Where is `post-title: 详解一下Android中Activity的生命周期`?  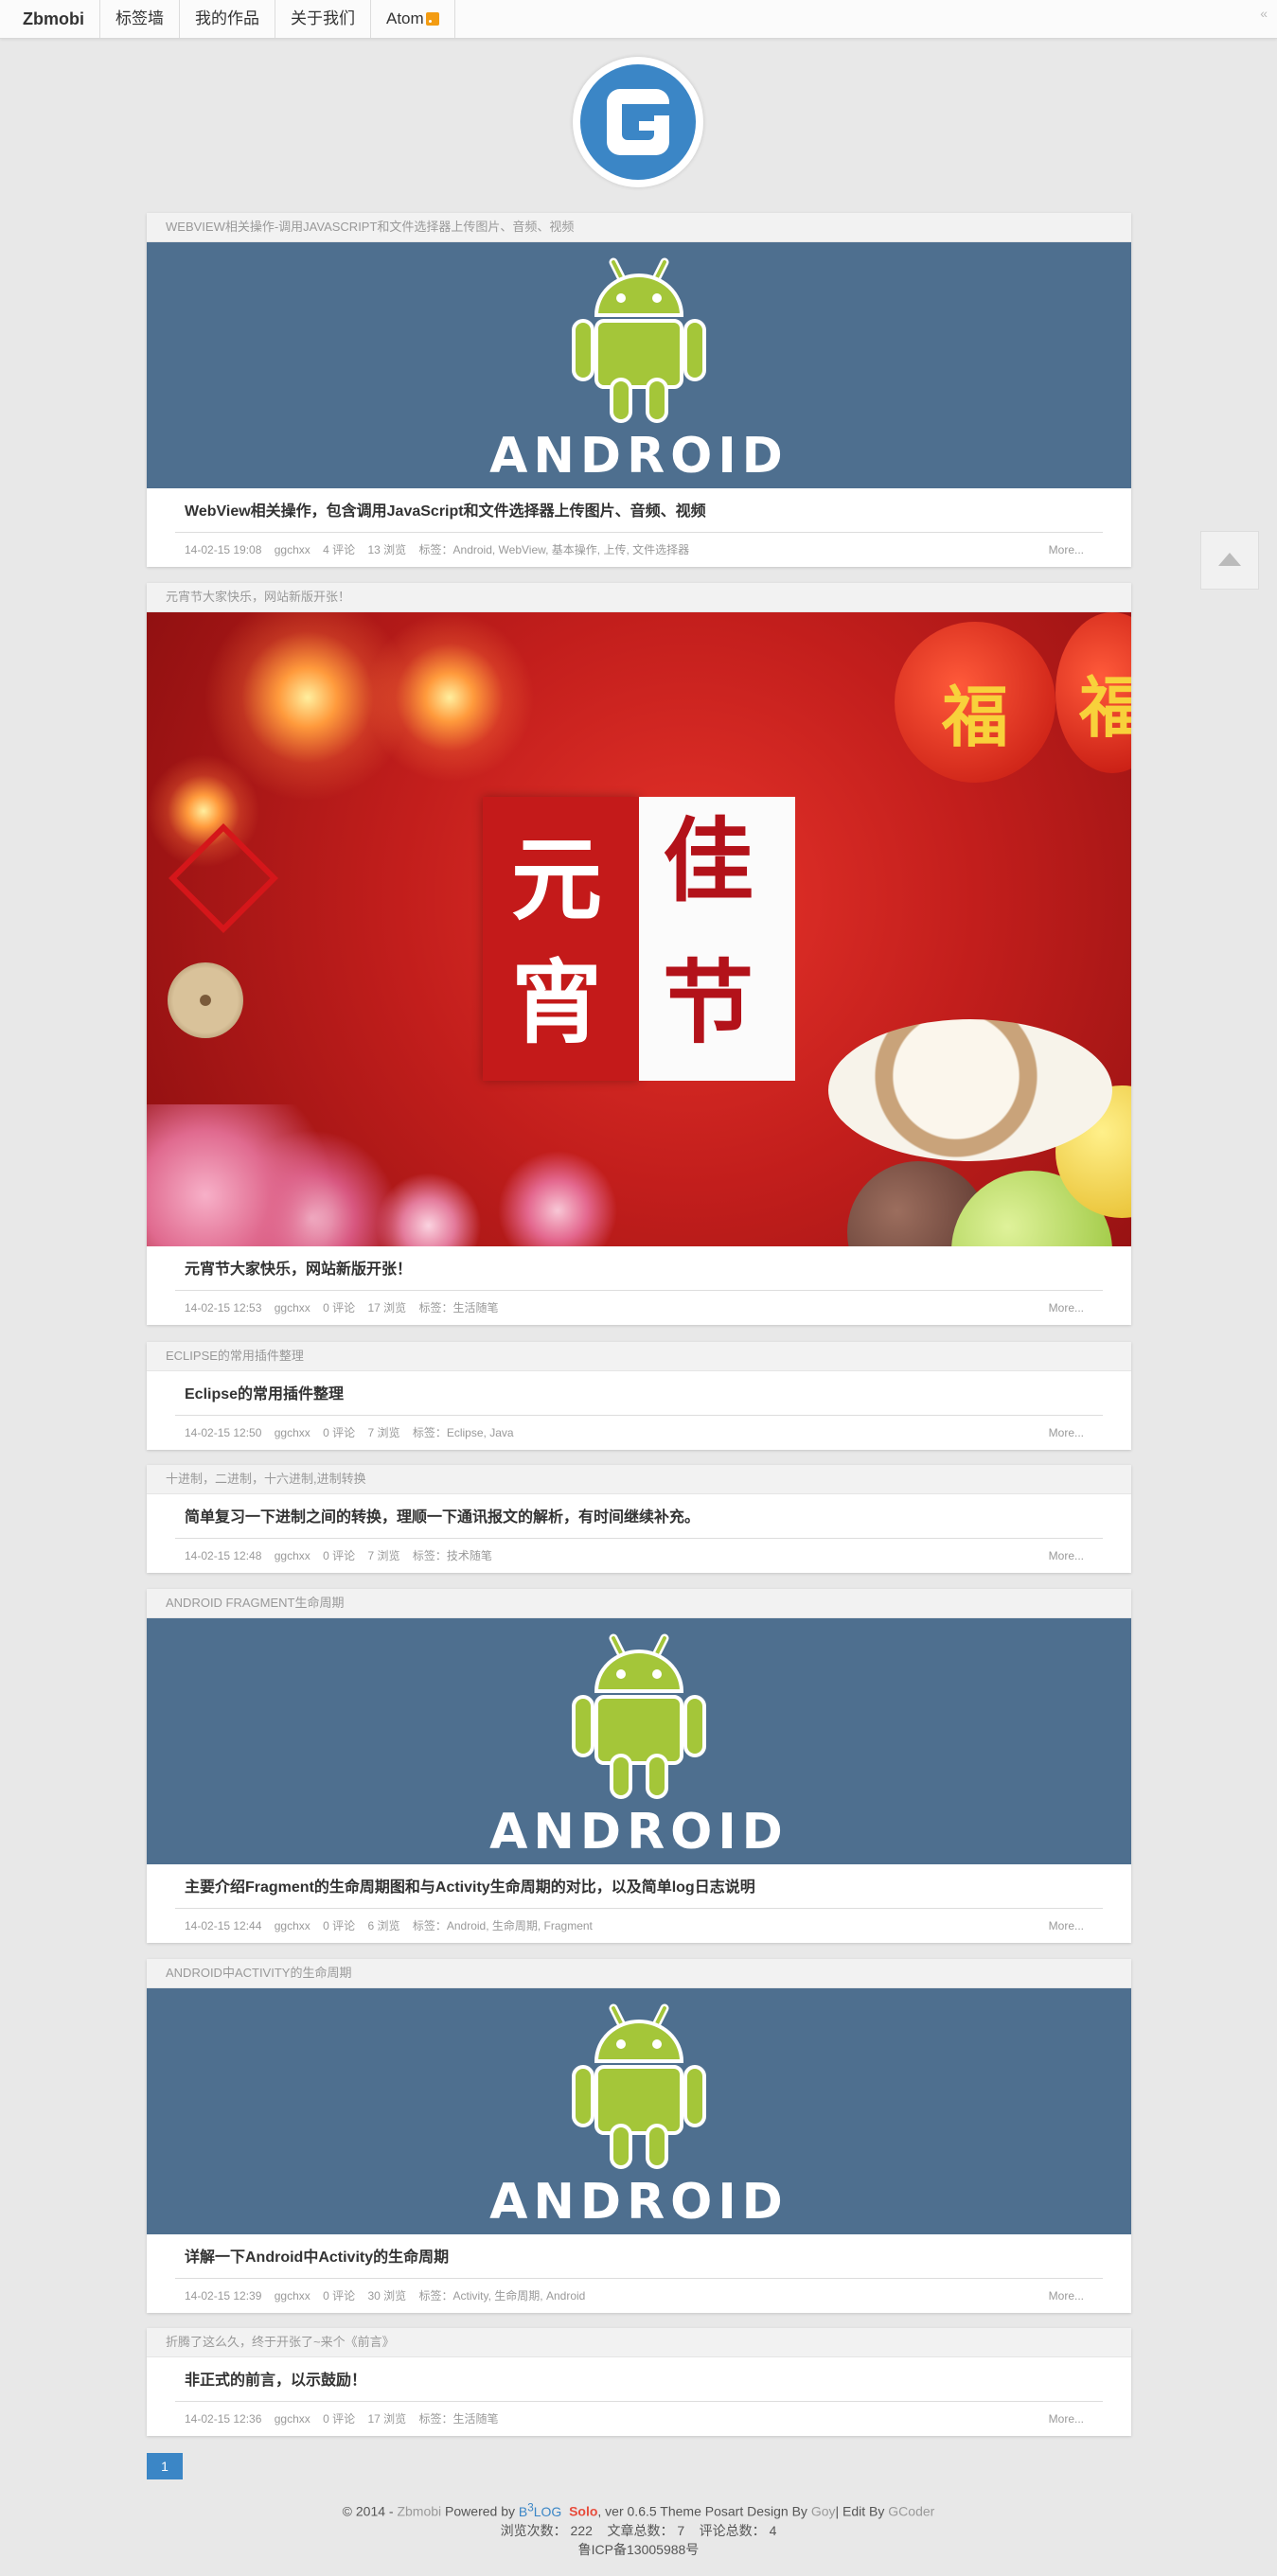
post-title: 详解一下Android中Activity的生命周期 is located at coordinates (639, 2256).